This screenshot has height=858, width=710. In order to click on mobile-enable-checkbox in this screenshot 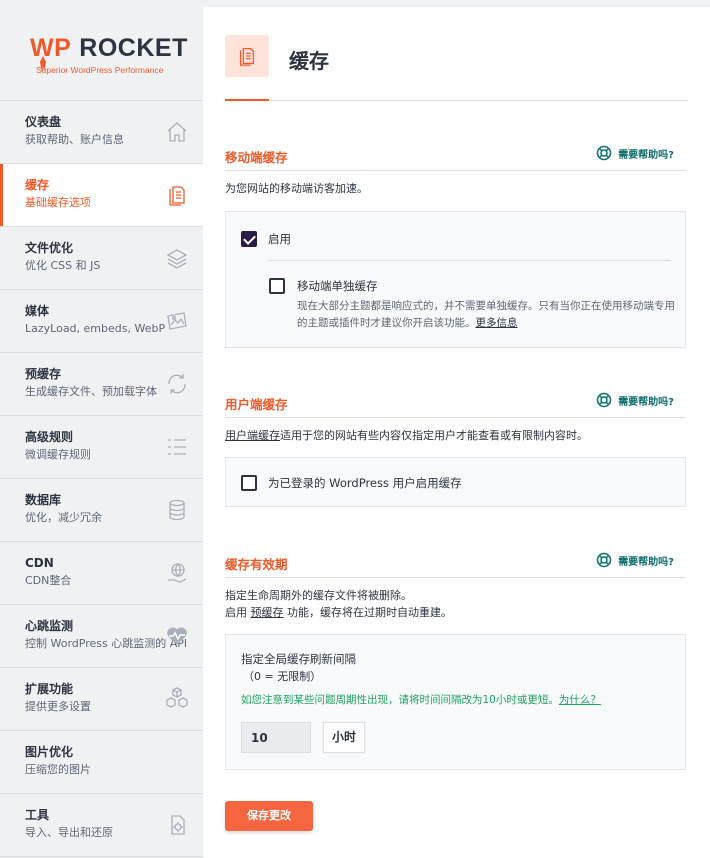, I will do `click(249, 239)`.